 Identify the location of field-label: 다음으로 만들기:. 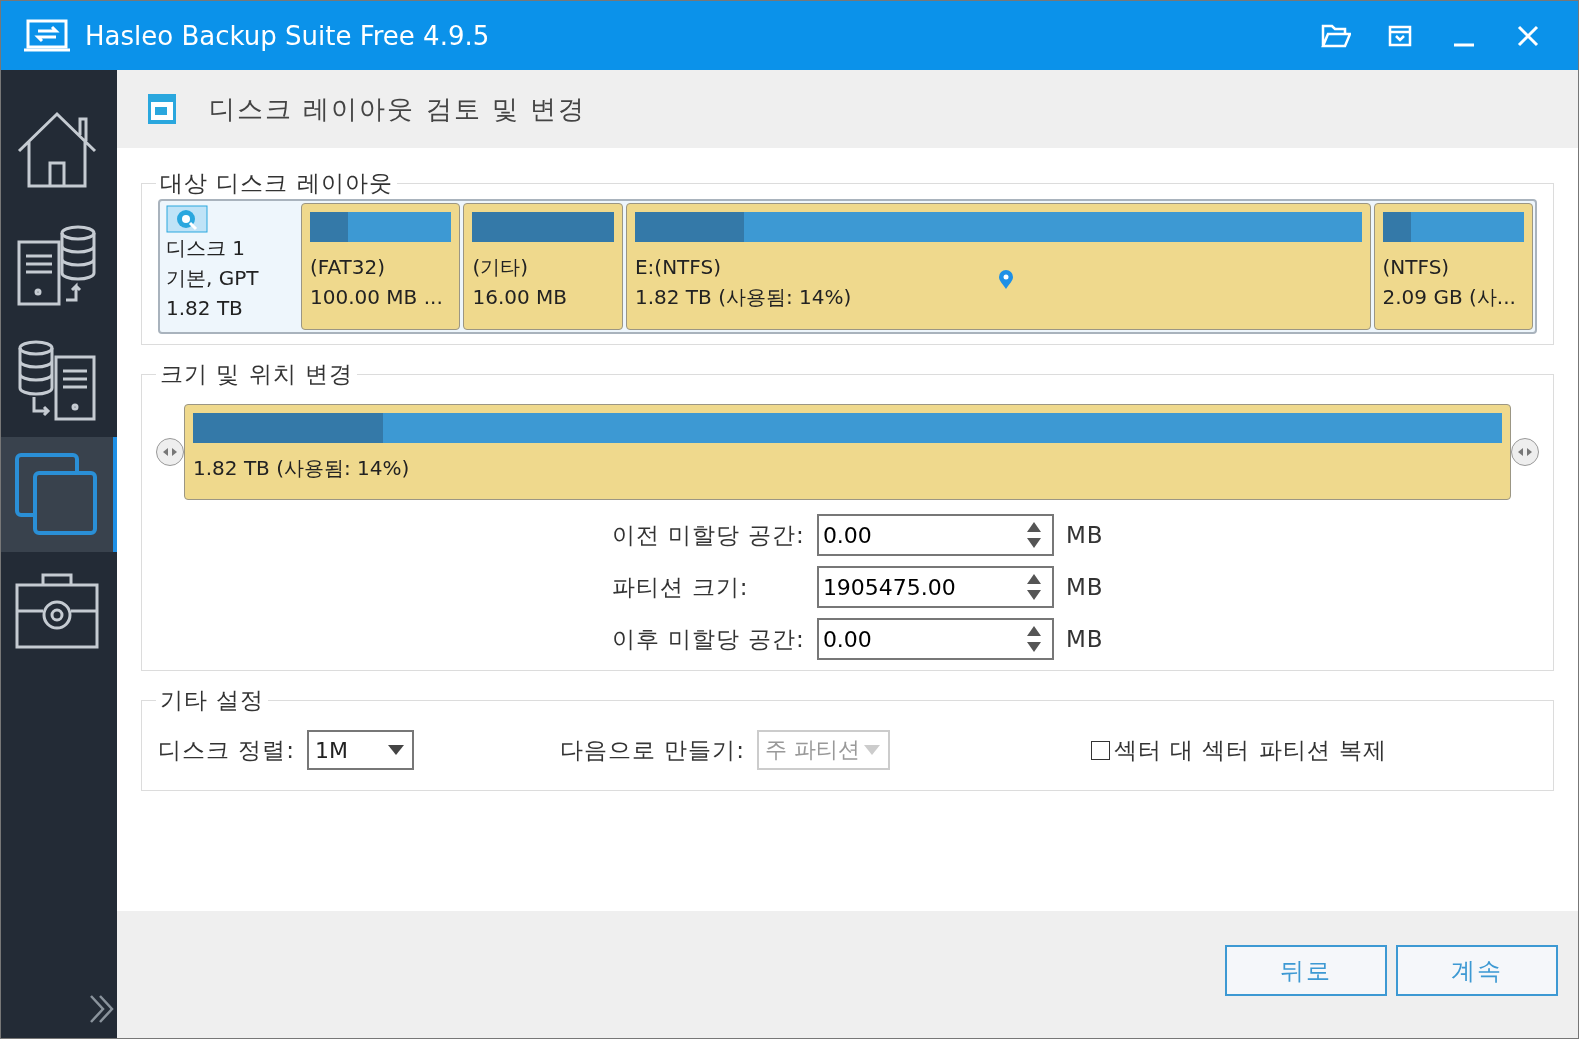
(653, 750).